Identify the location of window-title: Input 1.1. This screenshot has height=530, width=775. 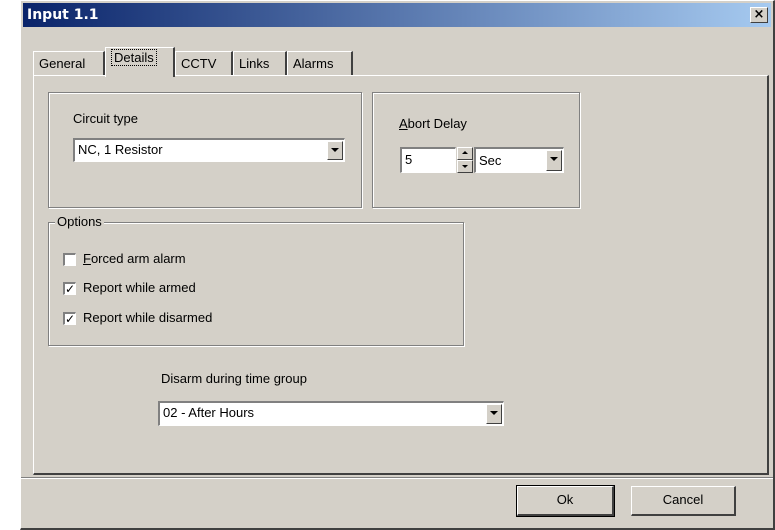
(63, 15).